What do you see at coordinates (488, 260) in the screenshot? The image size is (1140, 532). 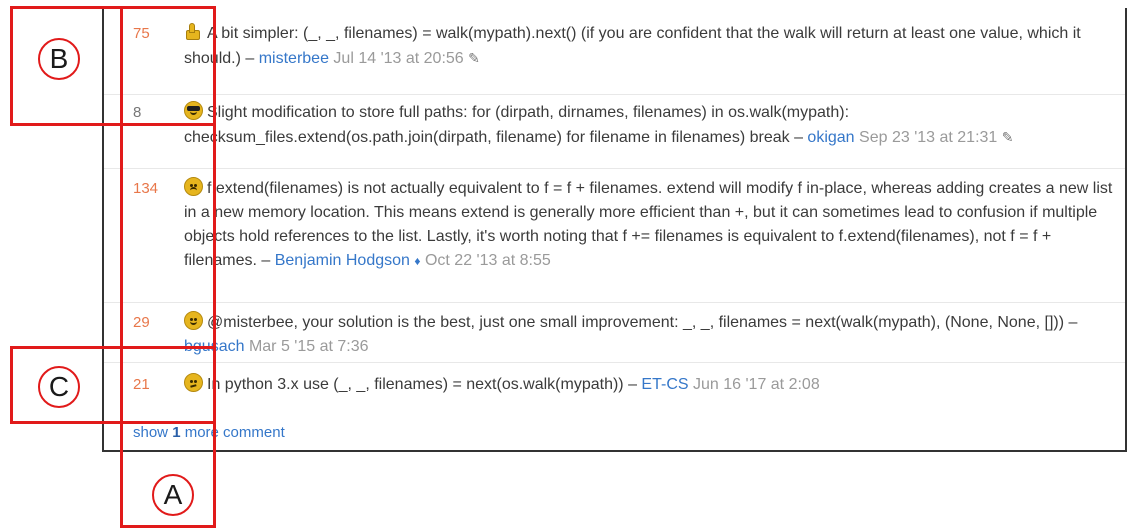 I see `comment-date: Oct 22 '13 at 8:55` at bounding box center [488, 260].